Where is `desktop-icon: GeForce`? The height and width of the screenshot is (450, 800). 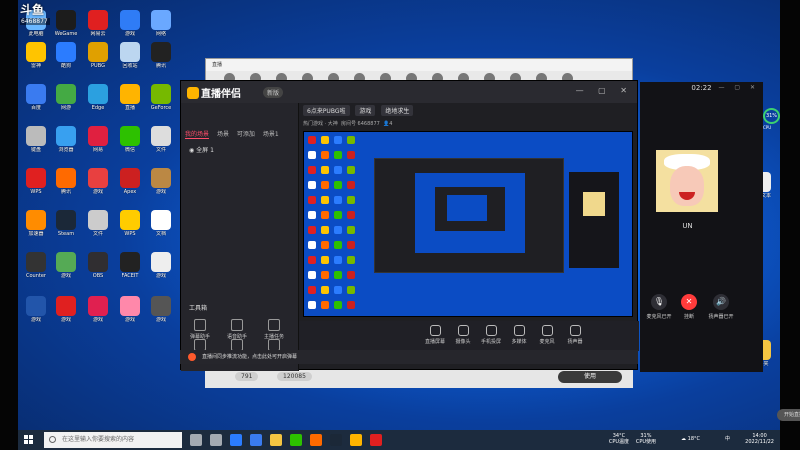
desktop-icon: GeForce is located at coordinates (161, 99).